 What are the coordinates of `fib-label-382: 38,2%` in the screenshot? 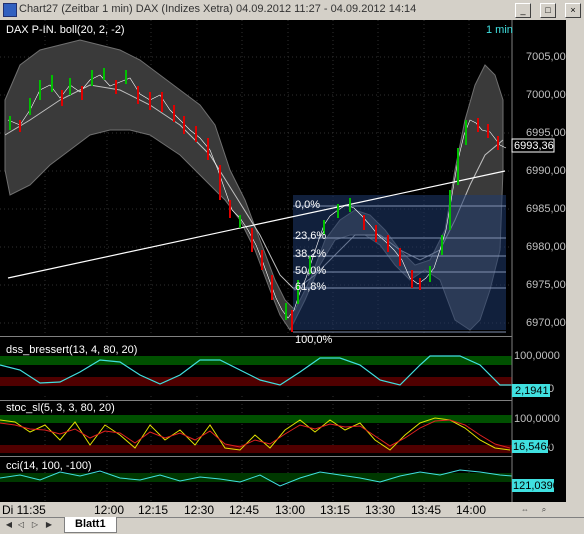 It's located at (310, 254).